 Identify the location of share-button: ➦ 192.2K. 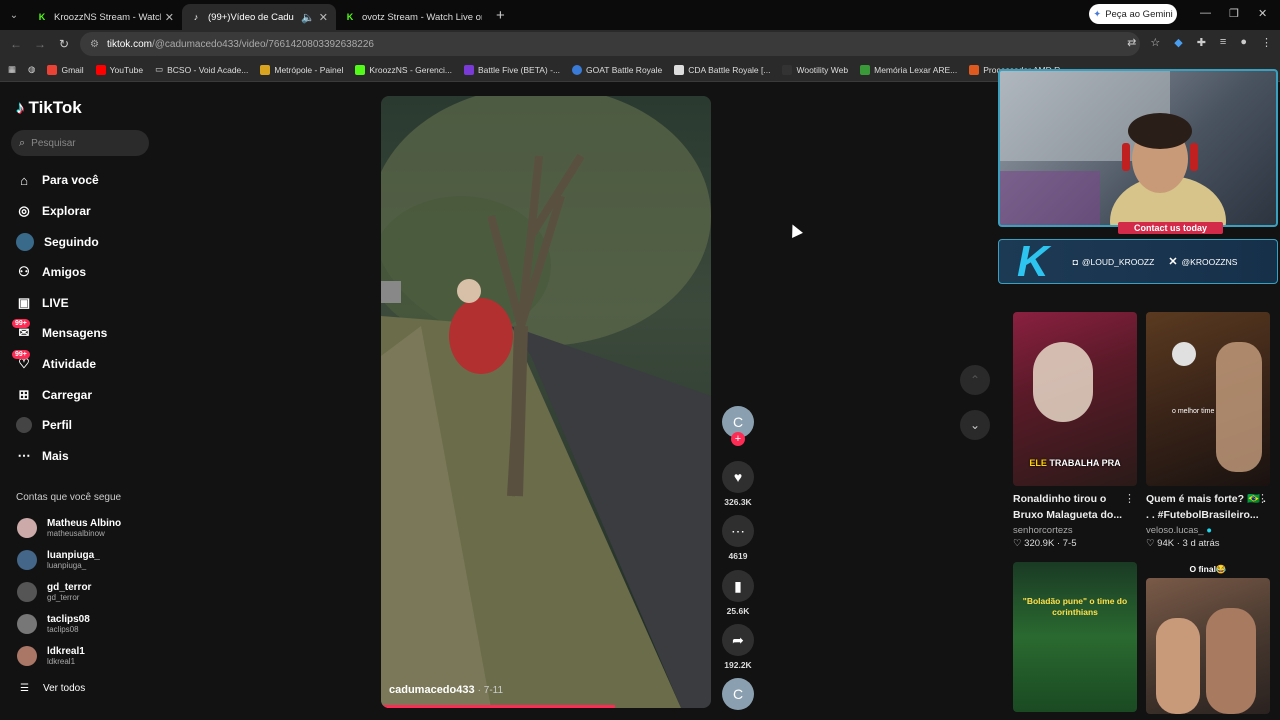
(738, 647).